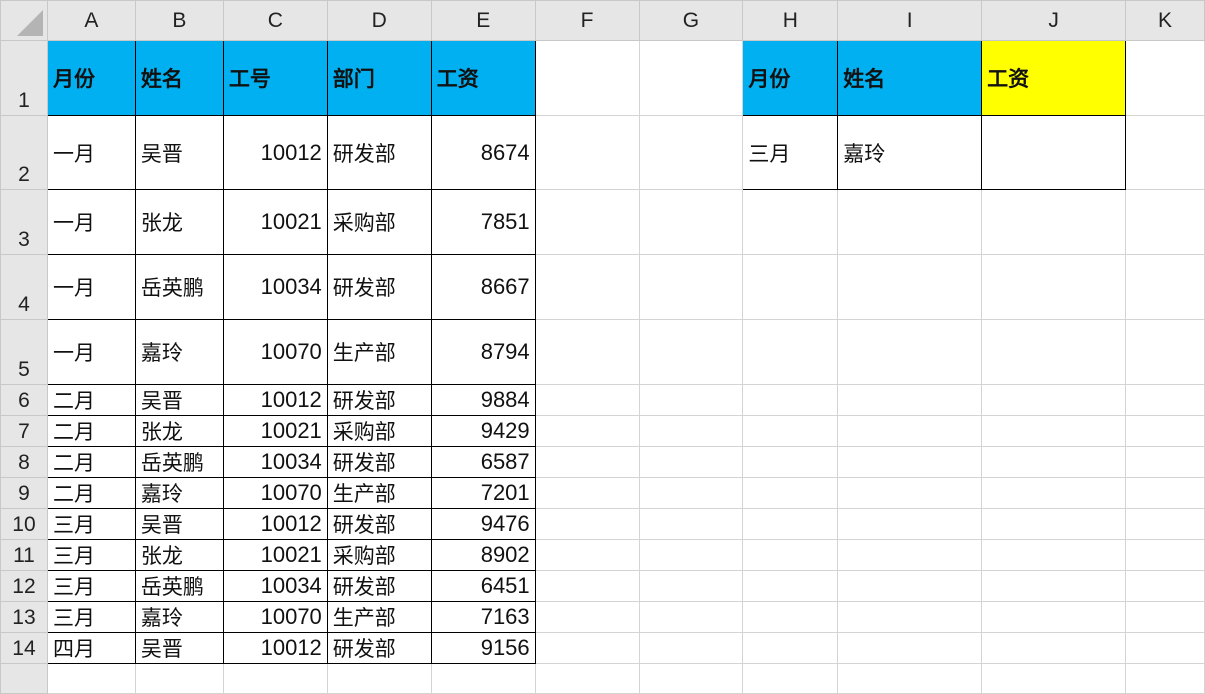  I want to click on cell-j5, so click(1053, 352).